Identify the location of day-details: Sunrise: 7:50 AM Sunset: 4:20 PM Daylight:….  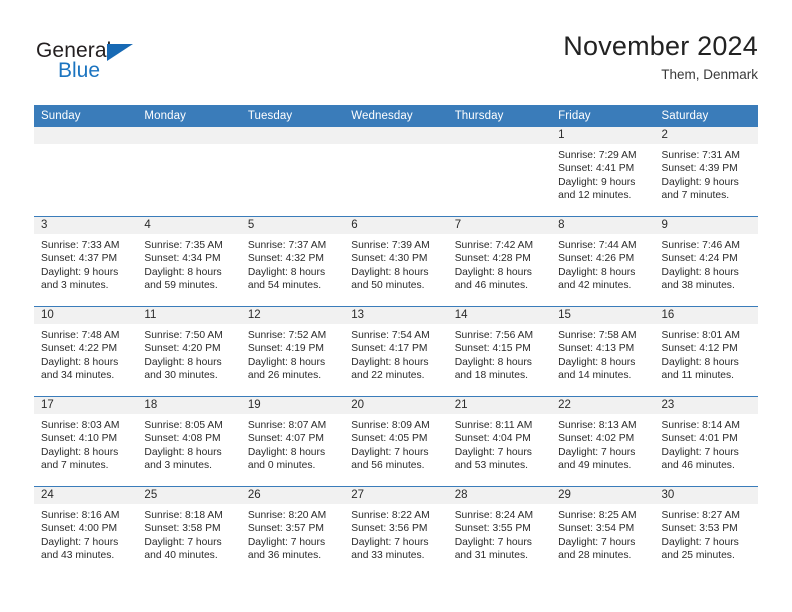
(188, 353).